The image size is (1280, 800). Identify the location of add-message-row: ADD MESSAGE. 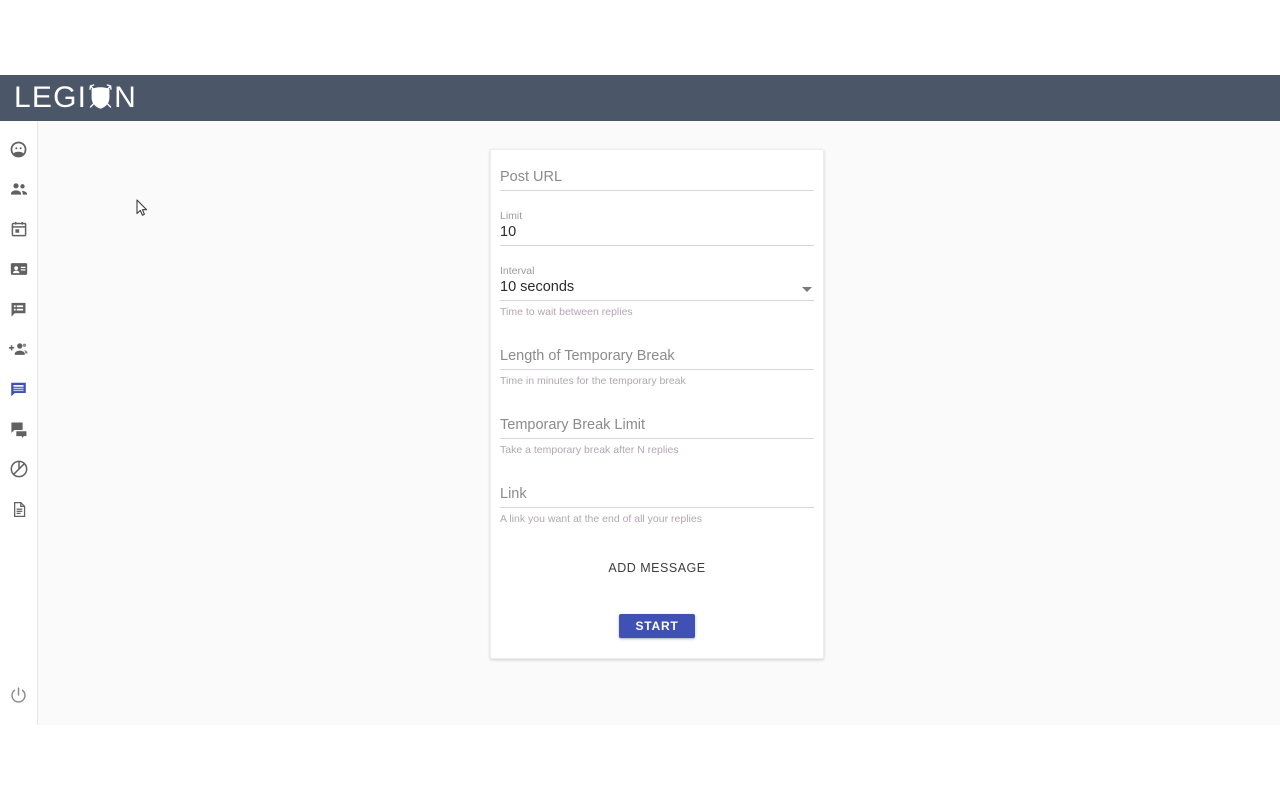
(657, 568).